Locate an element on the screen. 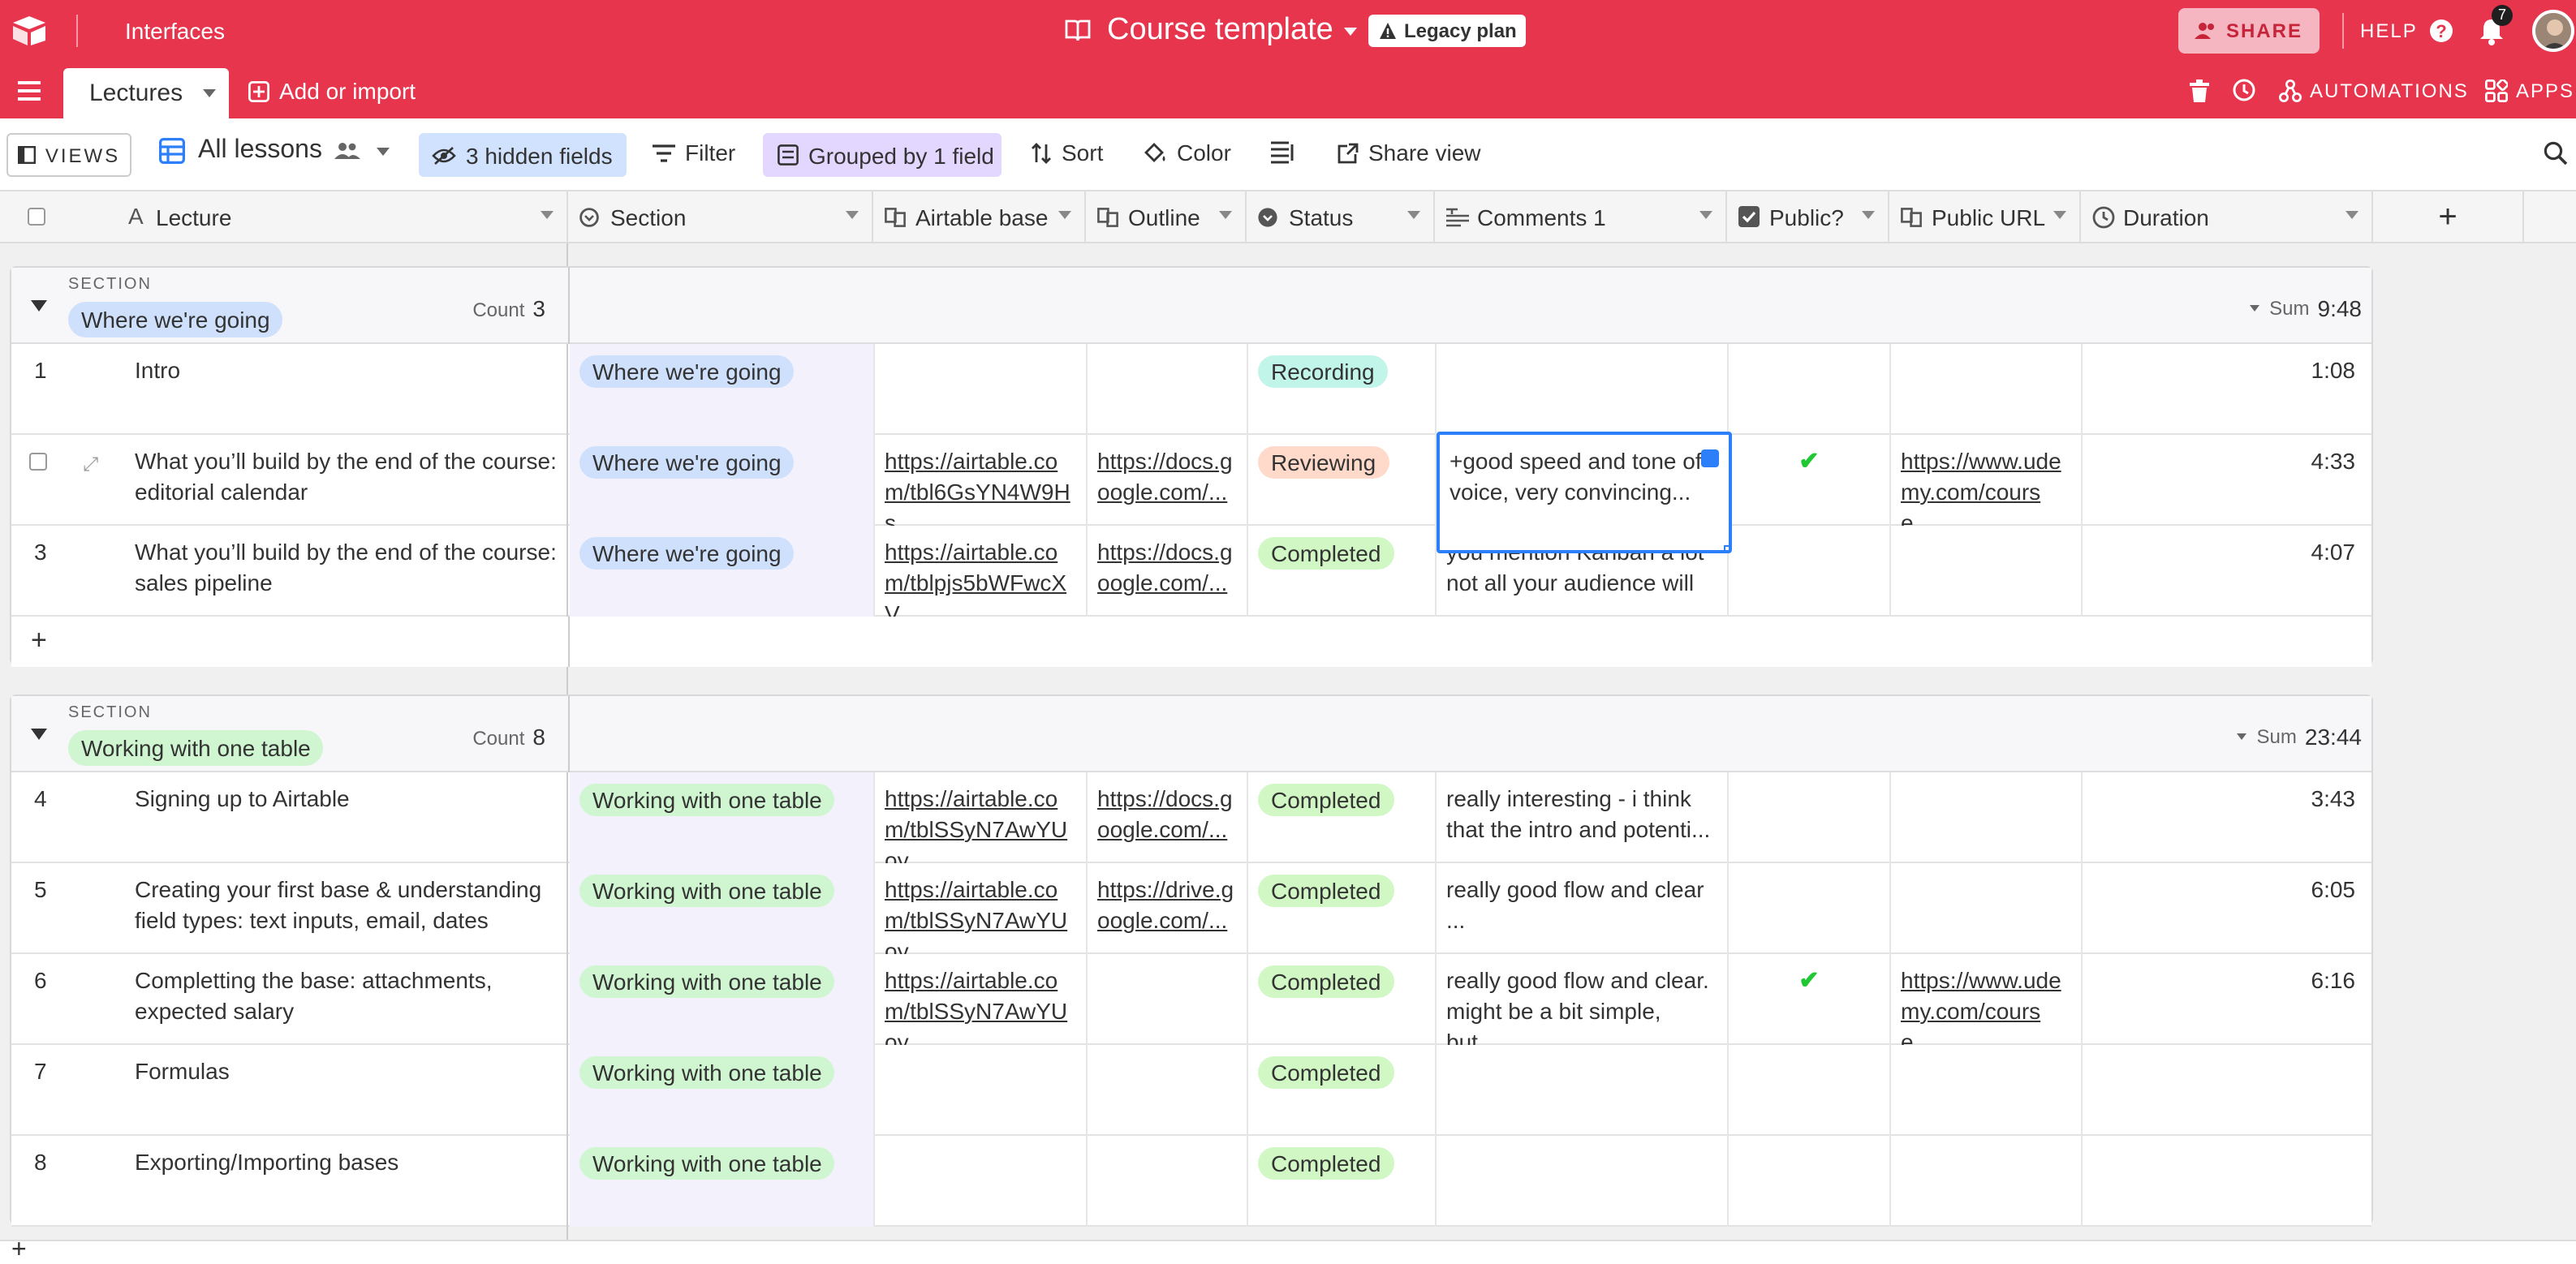  duration-cell: 4:33 is located at coordinates (2224, 480).